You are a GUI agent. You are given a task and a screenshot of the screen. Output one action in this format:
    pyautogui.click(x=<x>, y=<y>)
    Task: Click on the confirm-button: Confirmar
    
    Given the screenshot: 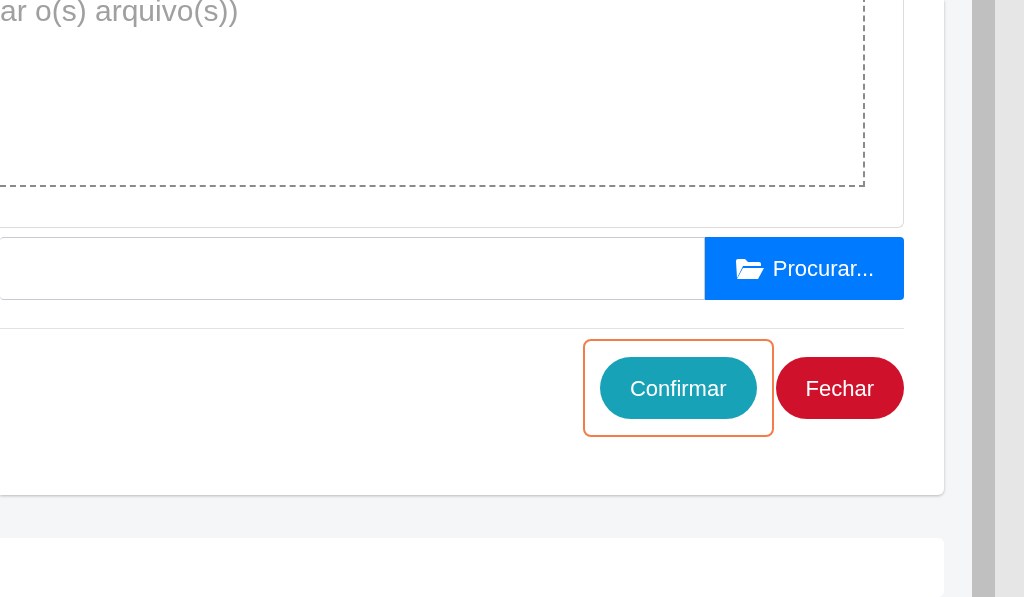 What is the action you would take?
    pyautogui.click(x=678, y=388)
    